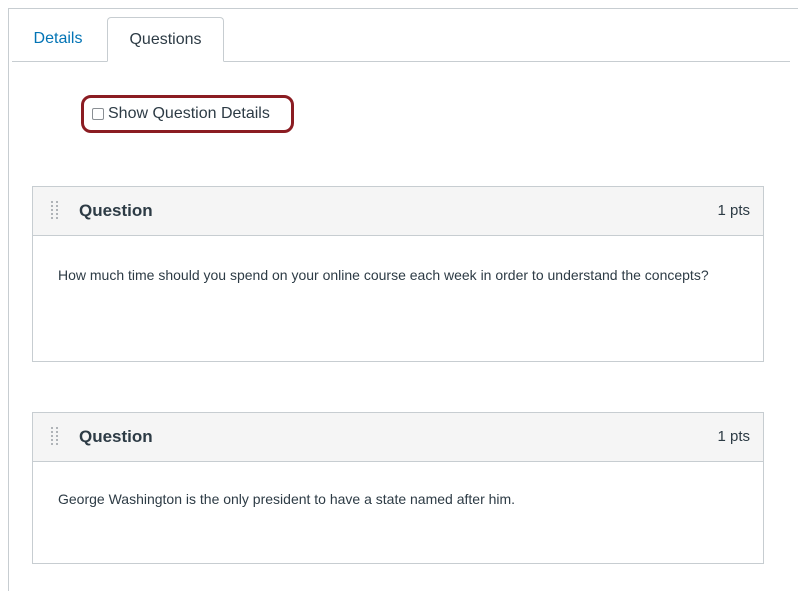 Image resolution: width=798 pixels, height=591 pixels. I want to click on show-question-details-label: Show Question Details, so click(189, 113).